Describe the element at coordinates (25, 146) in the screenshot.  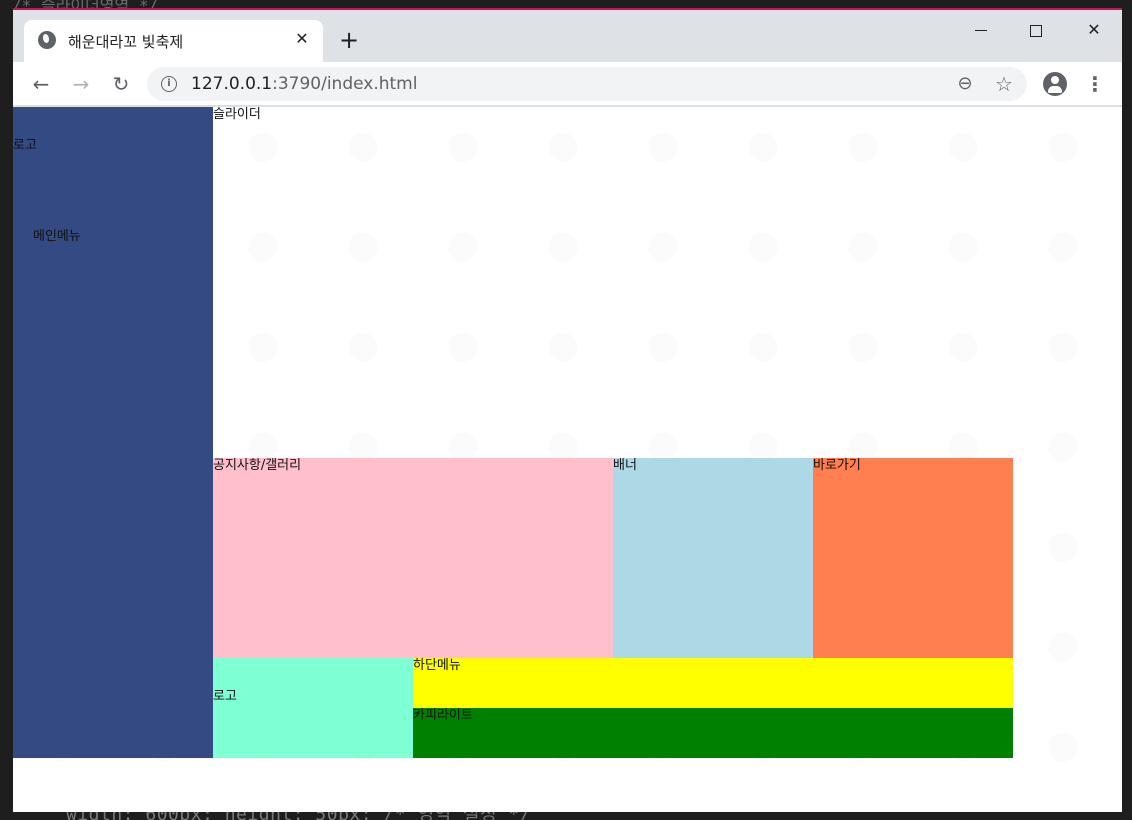
I see `header-logo: 로고` at that location.